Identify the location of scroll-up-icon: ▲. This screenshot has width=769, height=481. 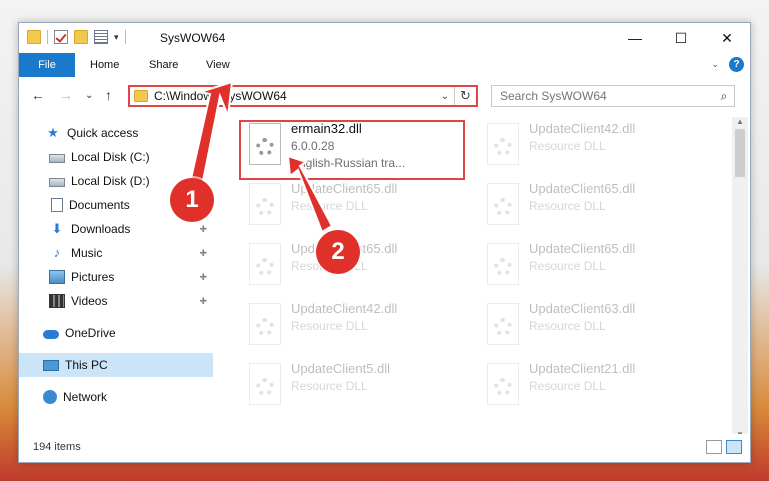
(740, 121).